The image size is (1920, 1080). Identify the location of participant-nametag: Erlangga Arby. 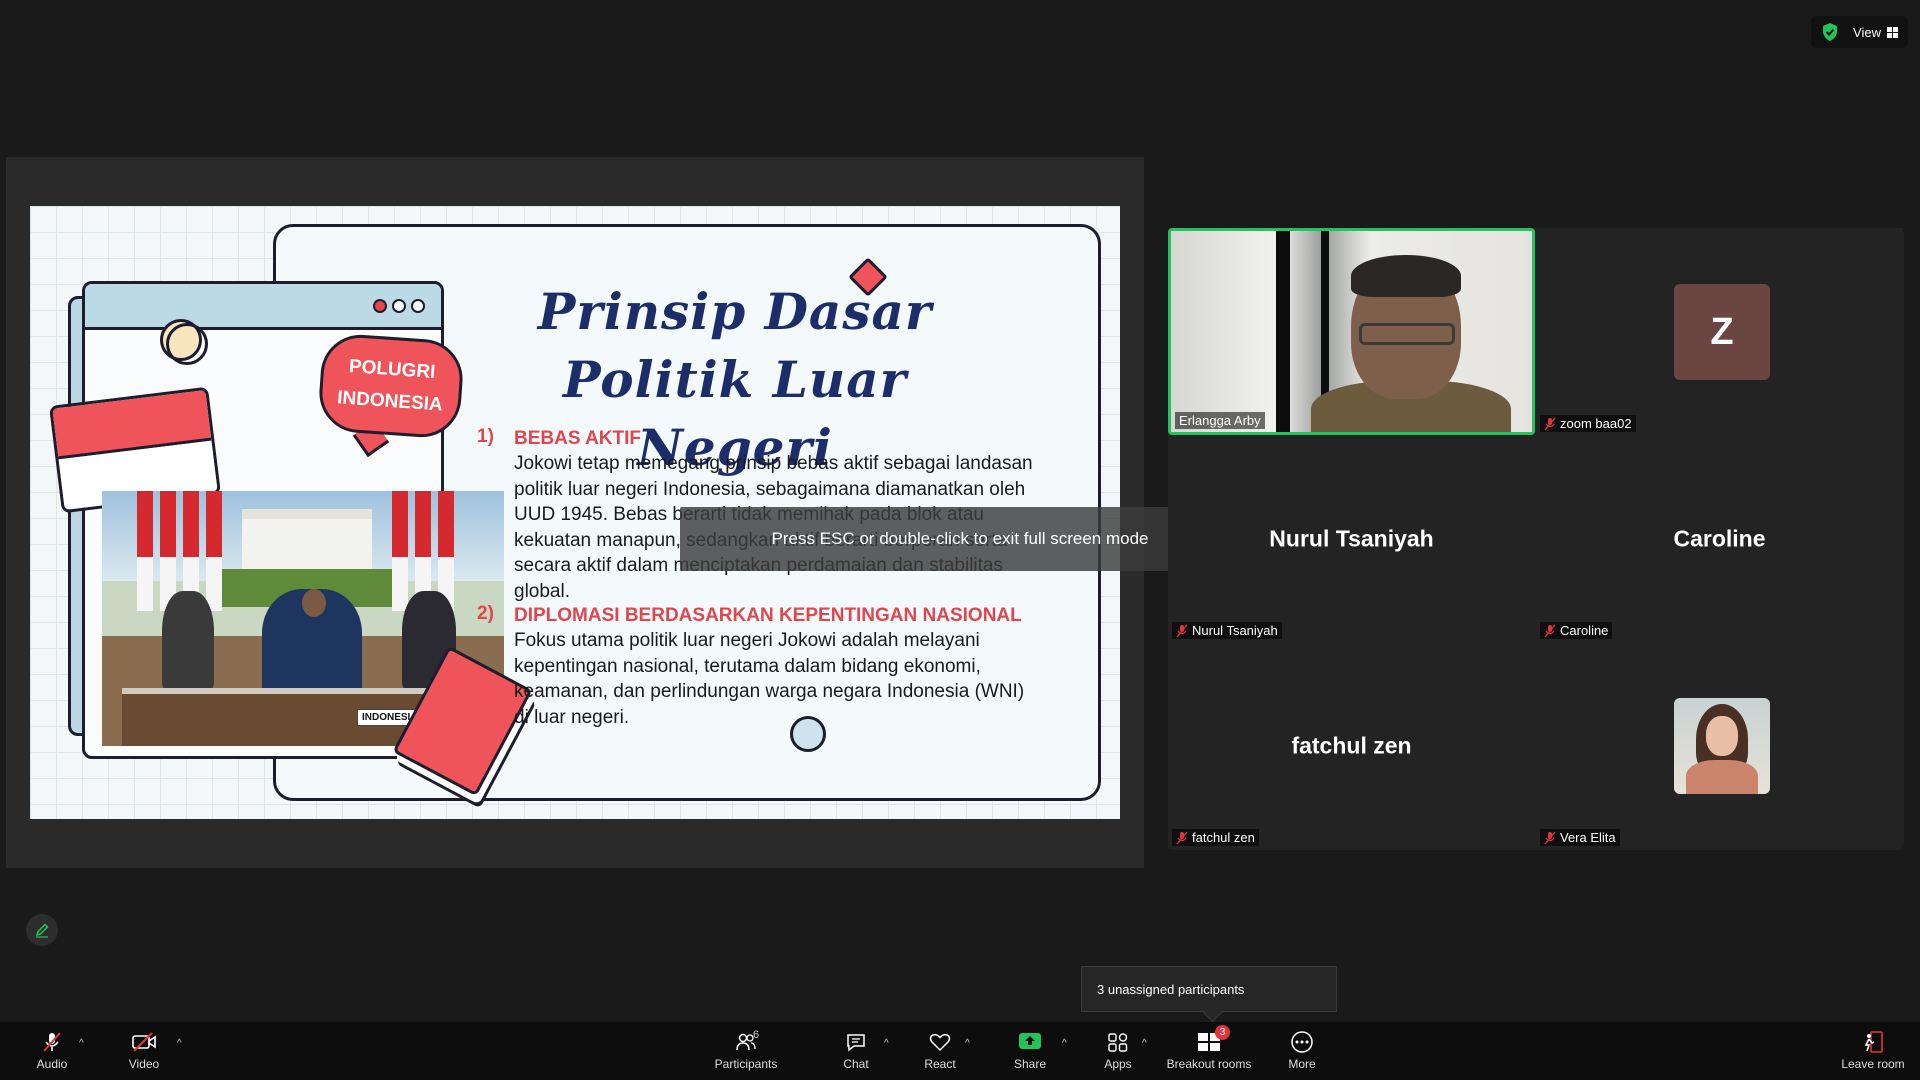
(1220, 420).